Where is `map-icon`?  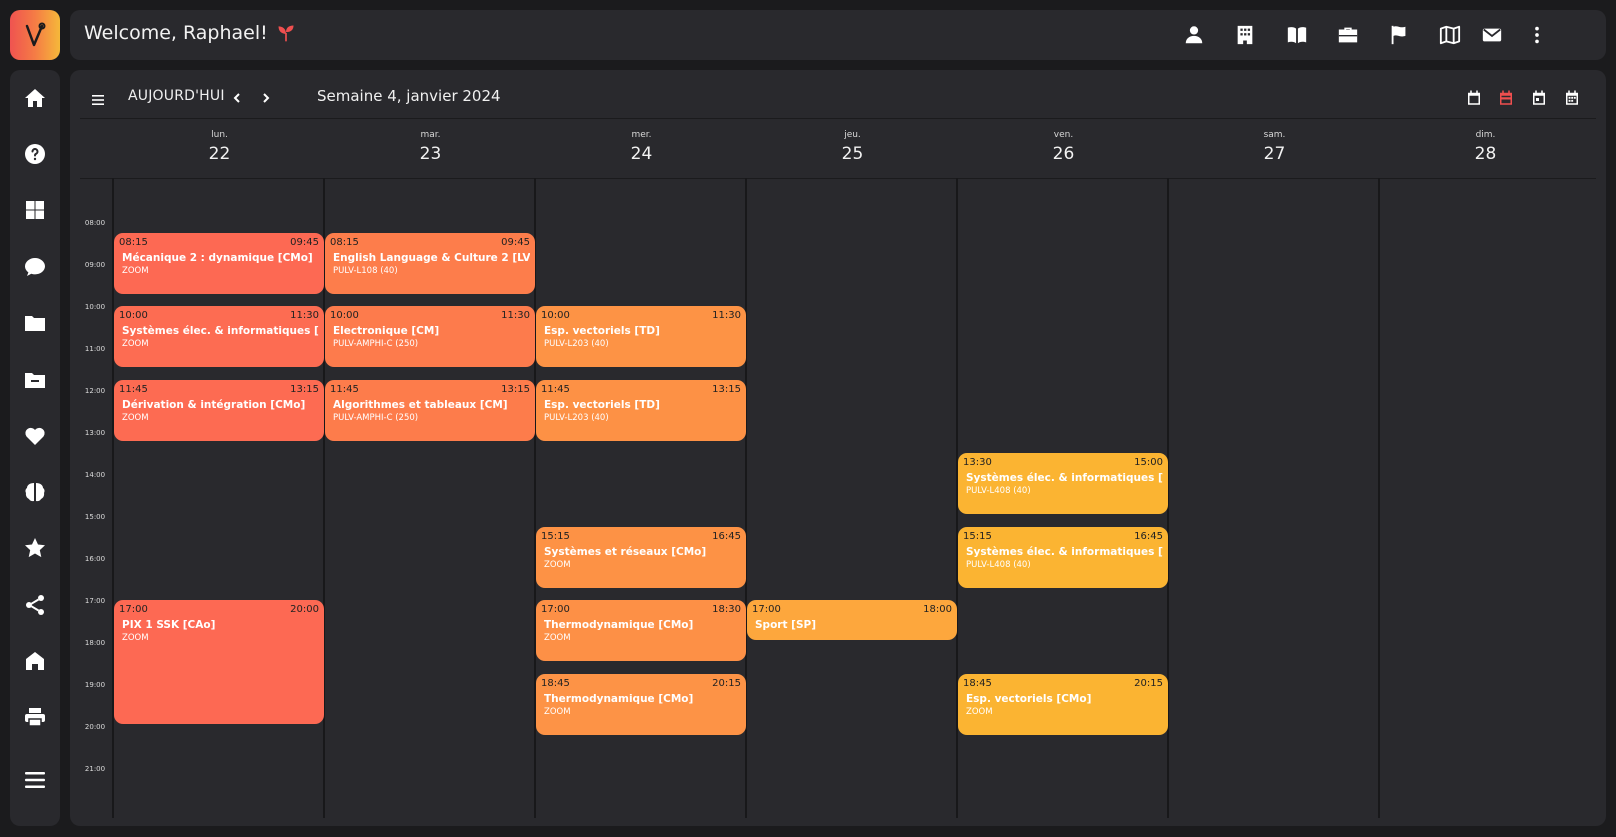
map-icon is located at coordinates (1450, 35).